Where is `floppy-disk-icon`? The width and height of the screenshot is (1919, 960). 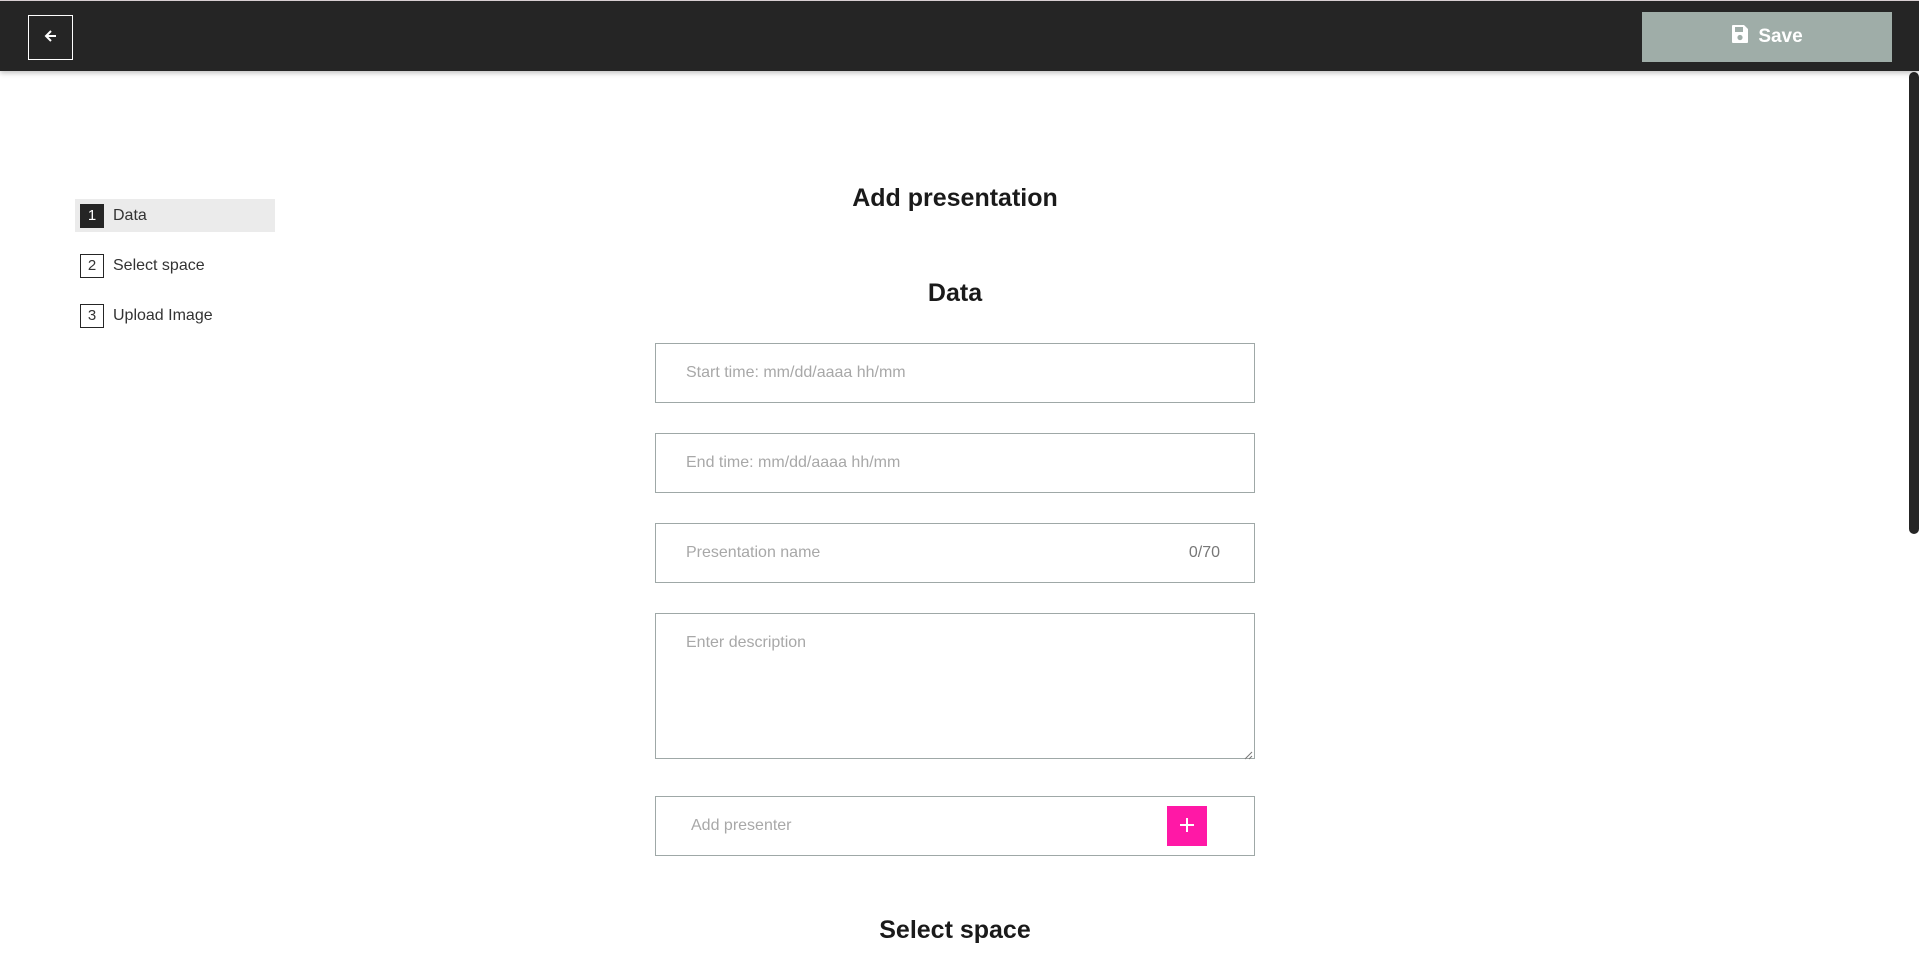 floppy-disk-icon is located at coordinates (1740, 37).